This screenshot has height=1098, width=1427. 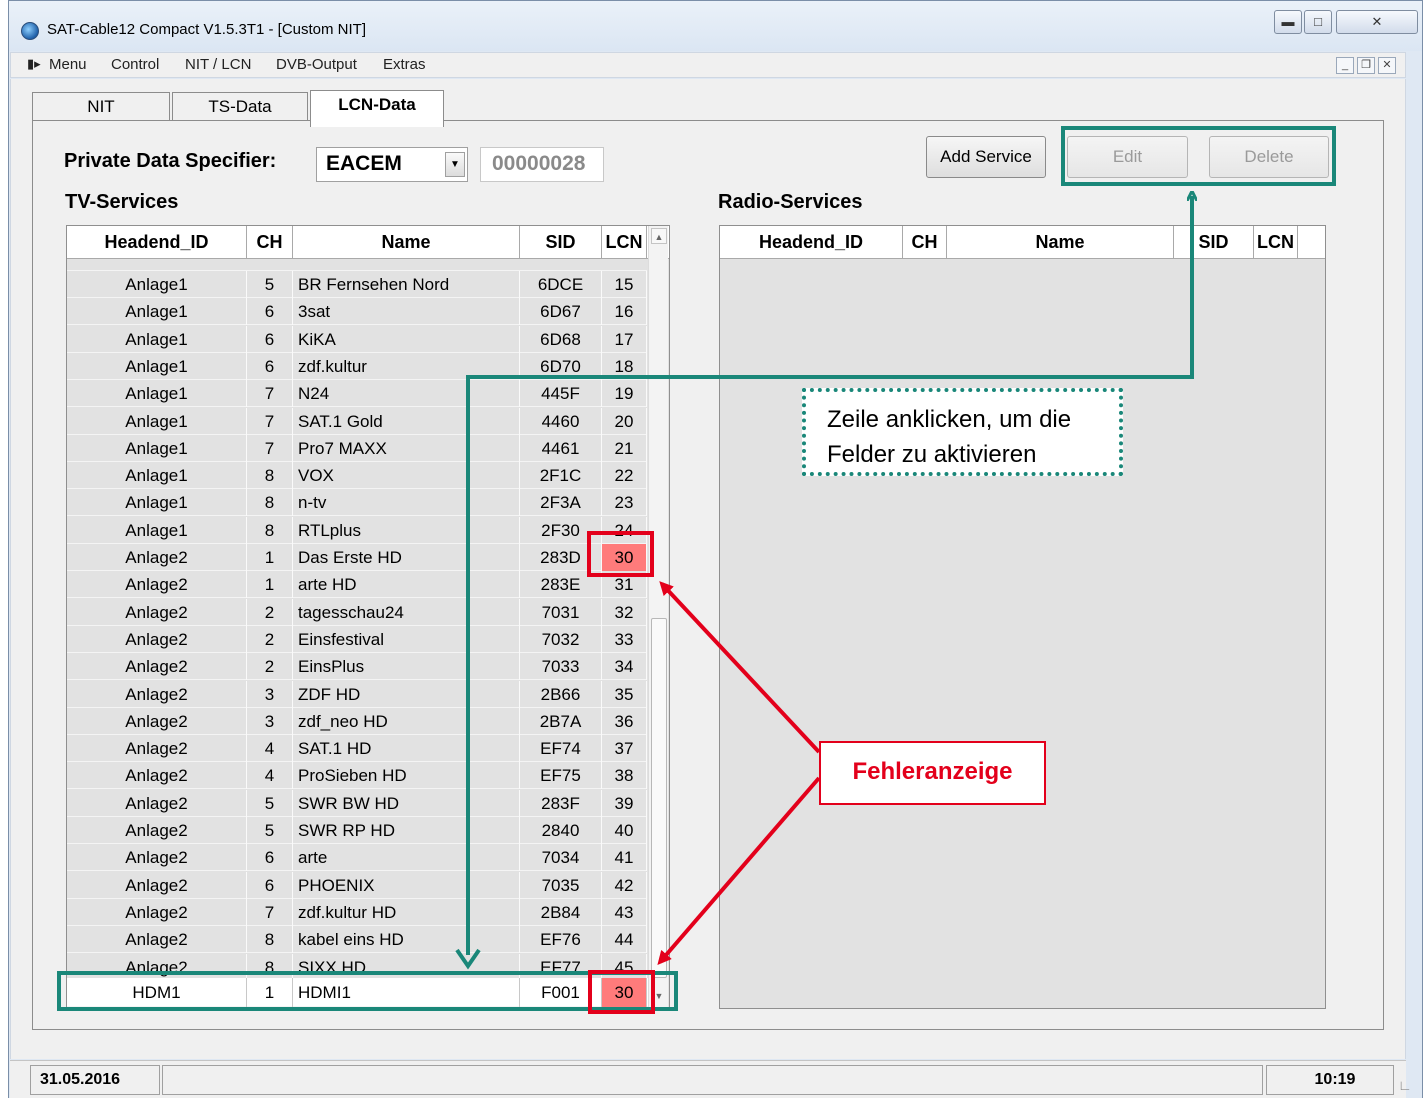 What do you see at coordinates (624, 242) in the screenshot?
I see `col-lcn: LCN` at bounding box center [624, 242].